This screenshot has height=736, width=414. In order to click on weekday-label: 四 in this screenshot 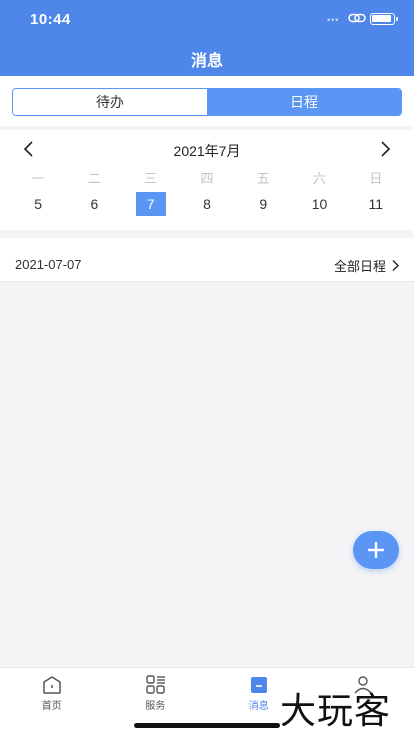, I will do `click(207, 178)`.